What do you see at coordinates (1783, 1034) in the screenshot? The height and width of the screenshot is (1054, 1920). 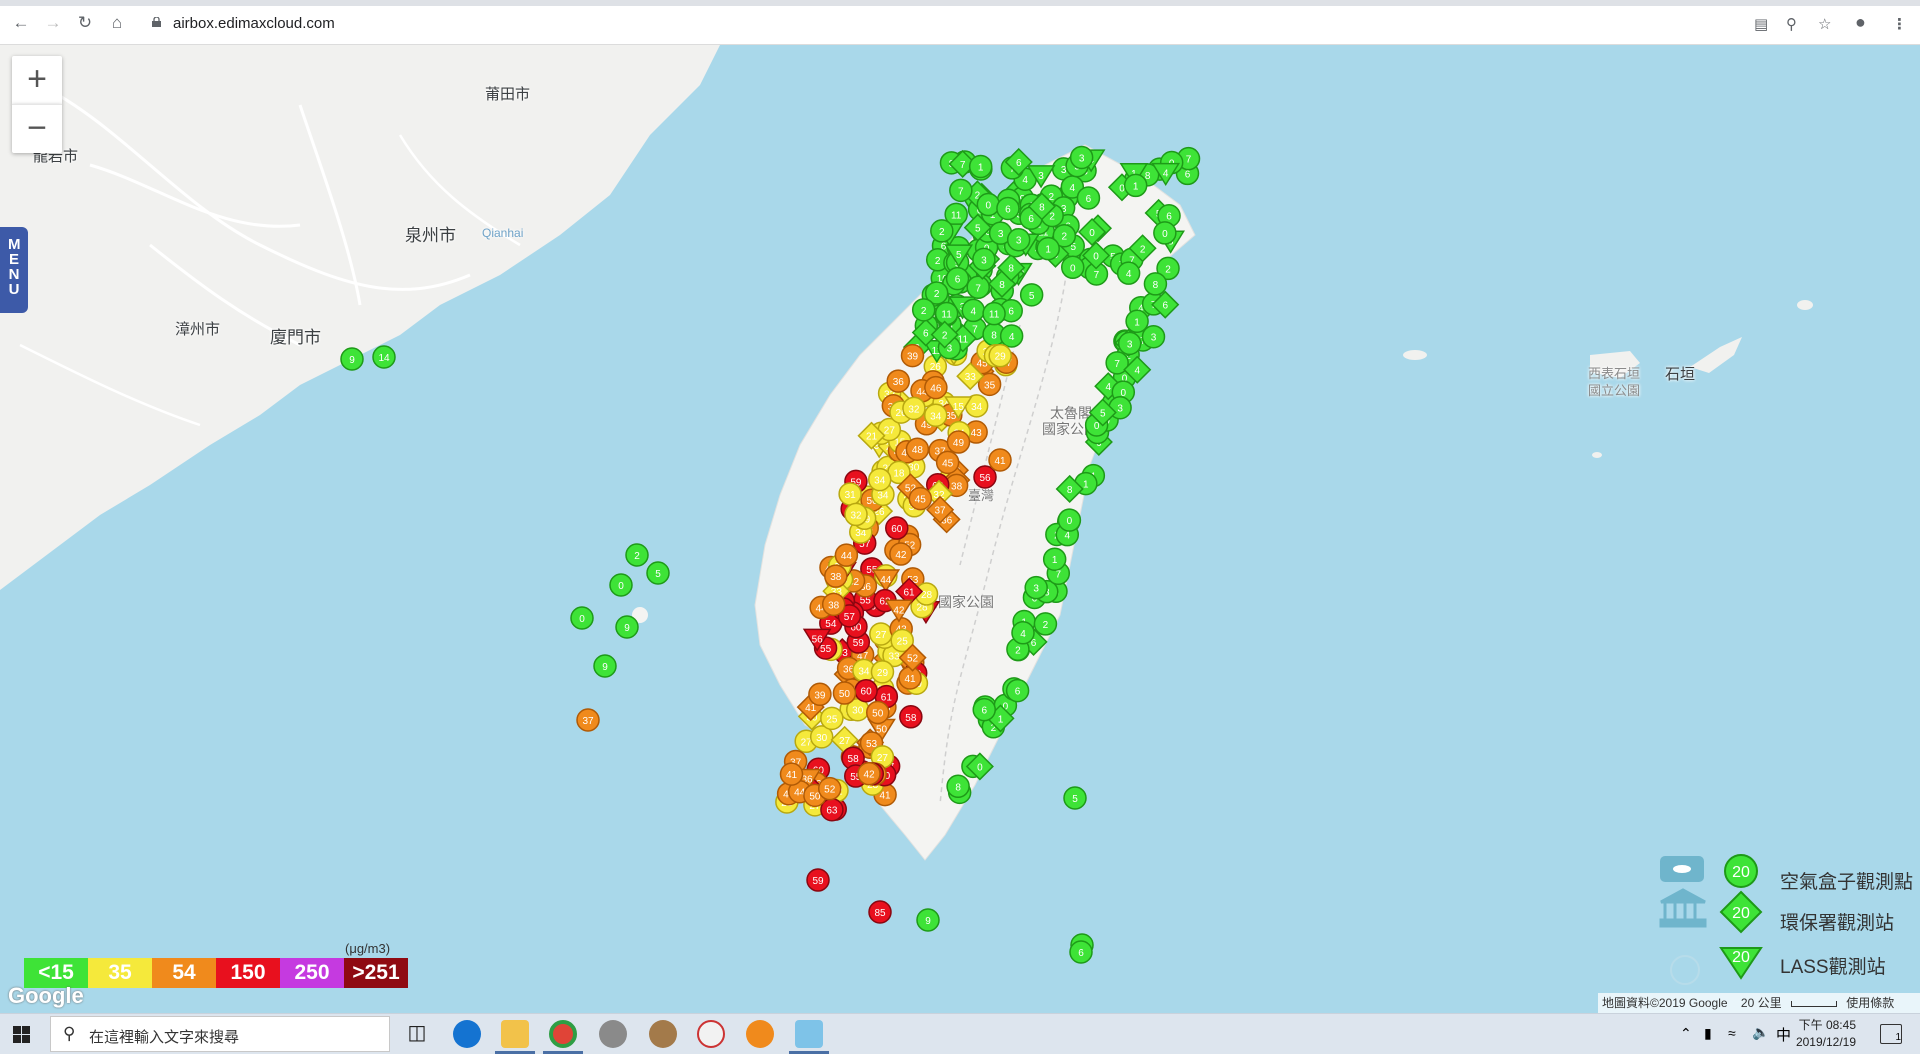 I see `ime-indicator: 中` at bounding box center [1783, 1034].